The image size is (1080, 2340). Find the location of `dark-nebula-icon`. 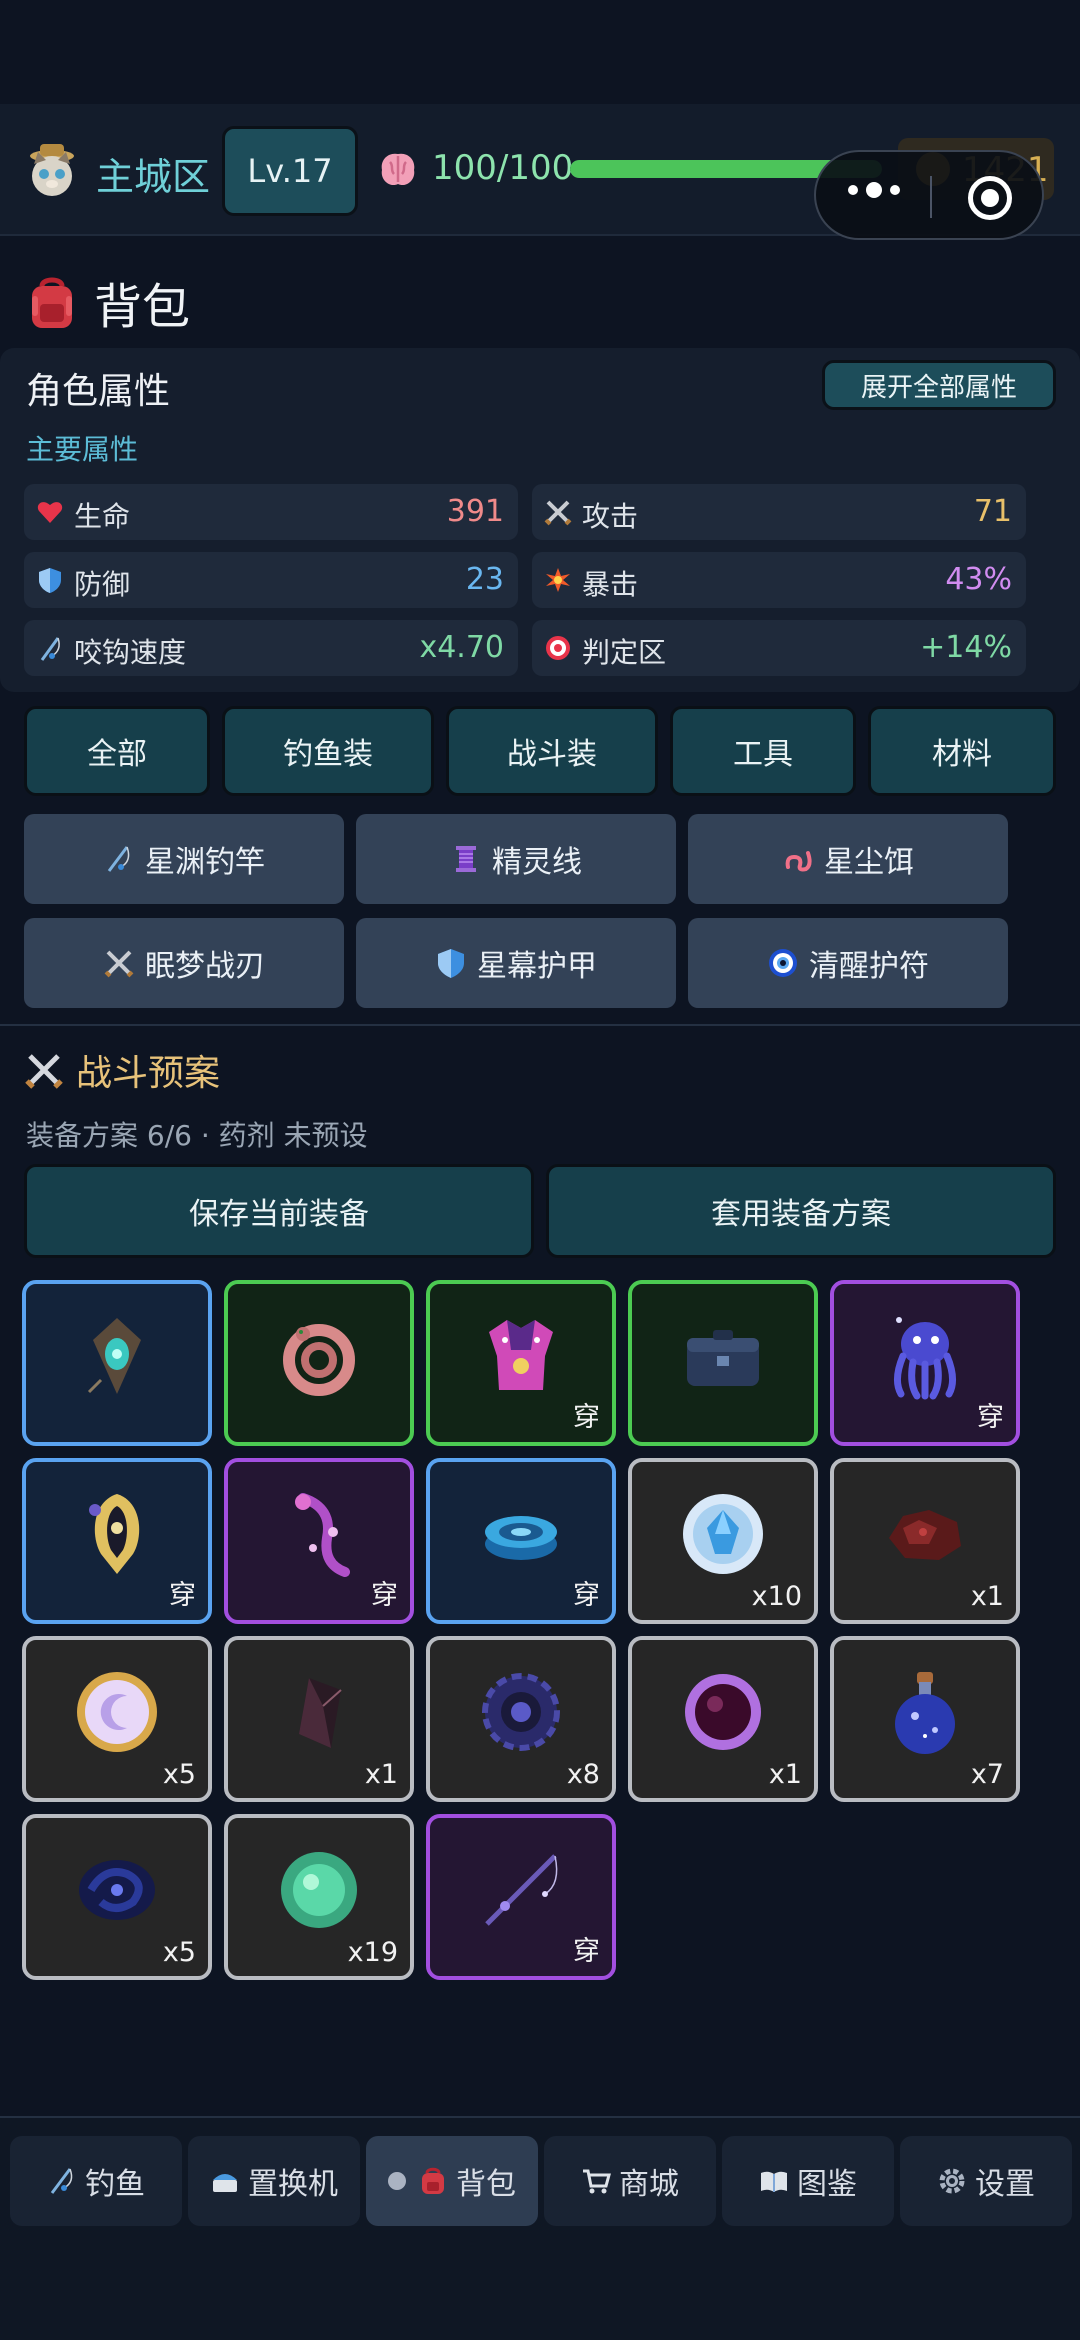

dark-nebula-icon is located at coordinates (117, 1890).